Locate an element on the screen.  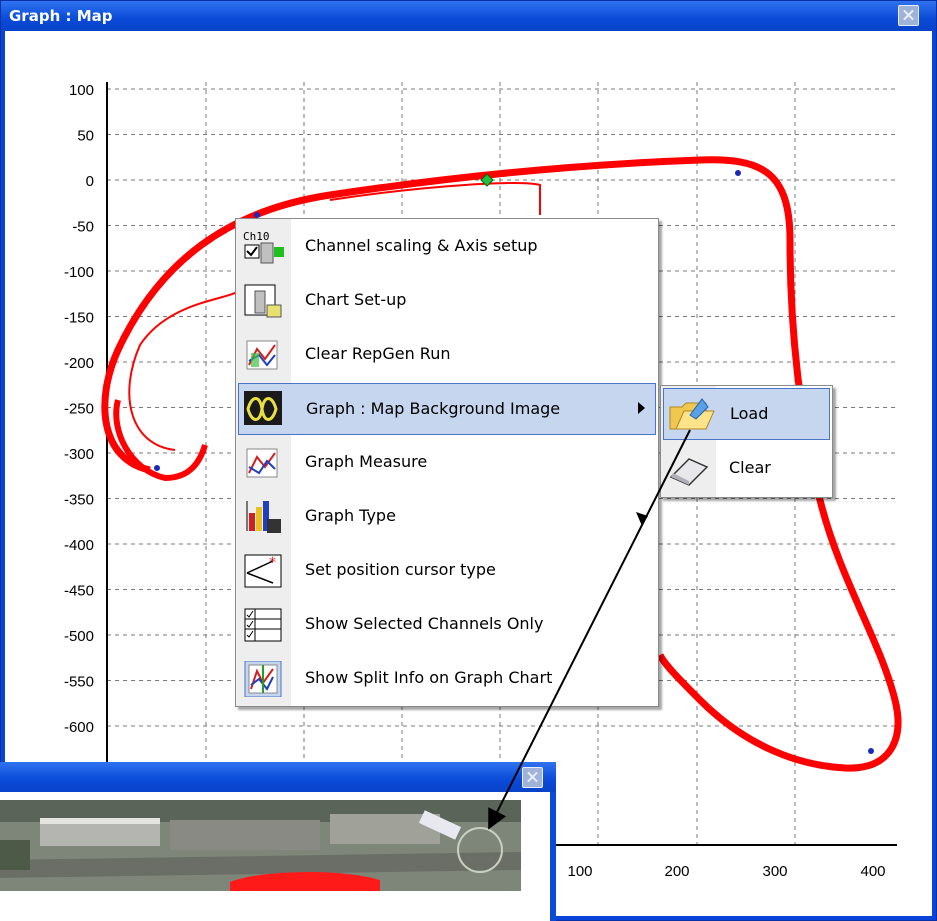
submenu-item-load: Load is located at coordinates (746, 414).